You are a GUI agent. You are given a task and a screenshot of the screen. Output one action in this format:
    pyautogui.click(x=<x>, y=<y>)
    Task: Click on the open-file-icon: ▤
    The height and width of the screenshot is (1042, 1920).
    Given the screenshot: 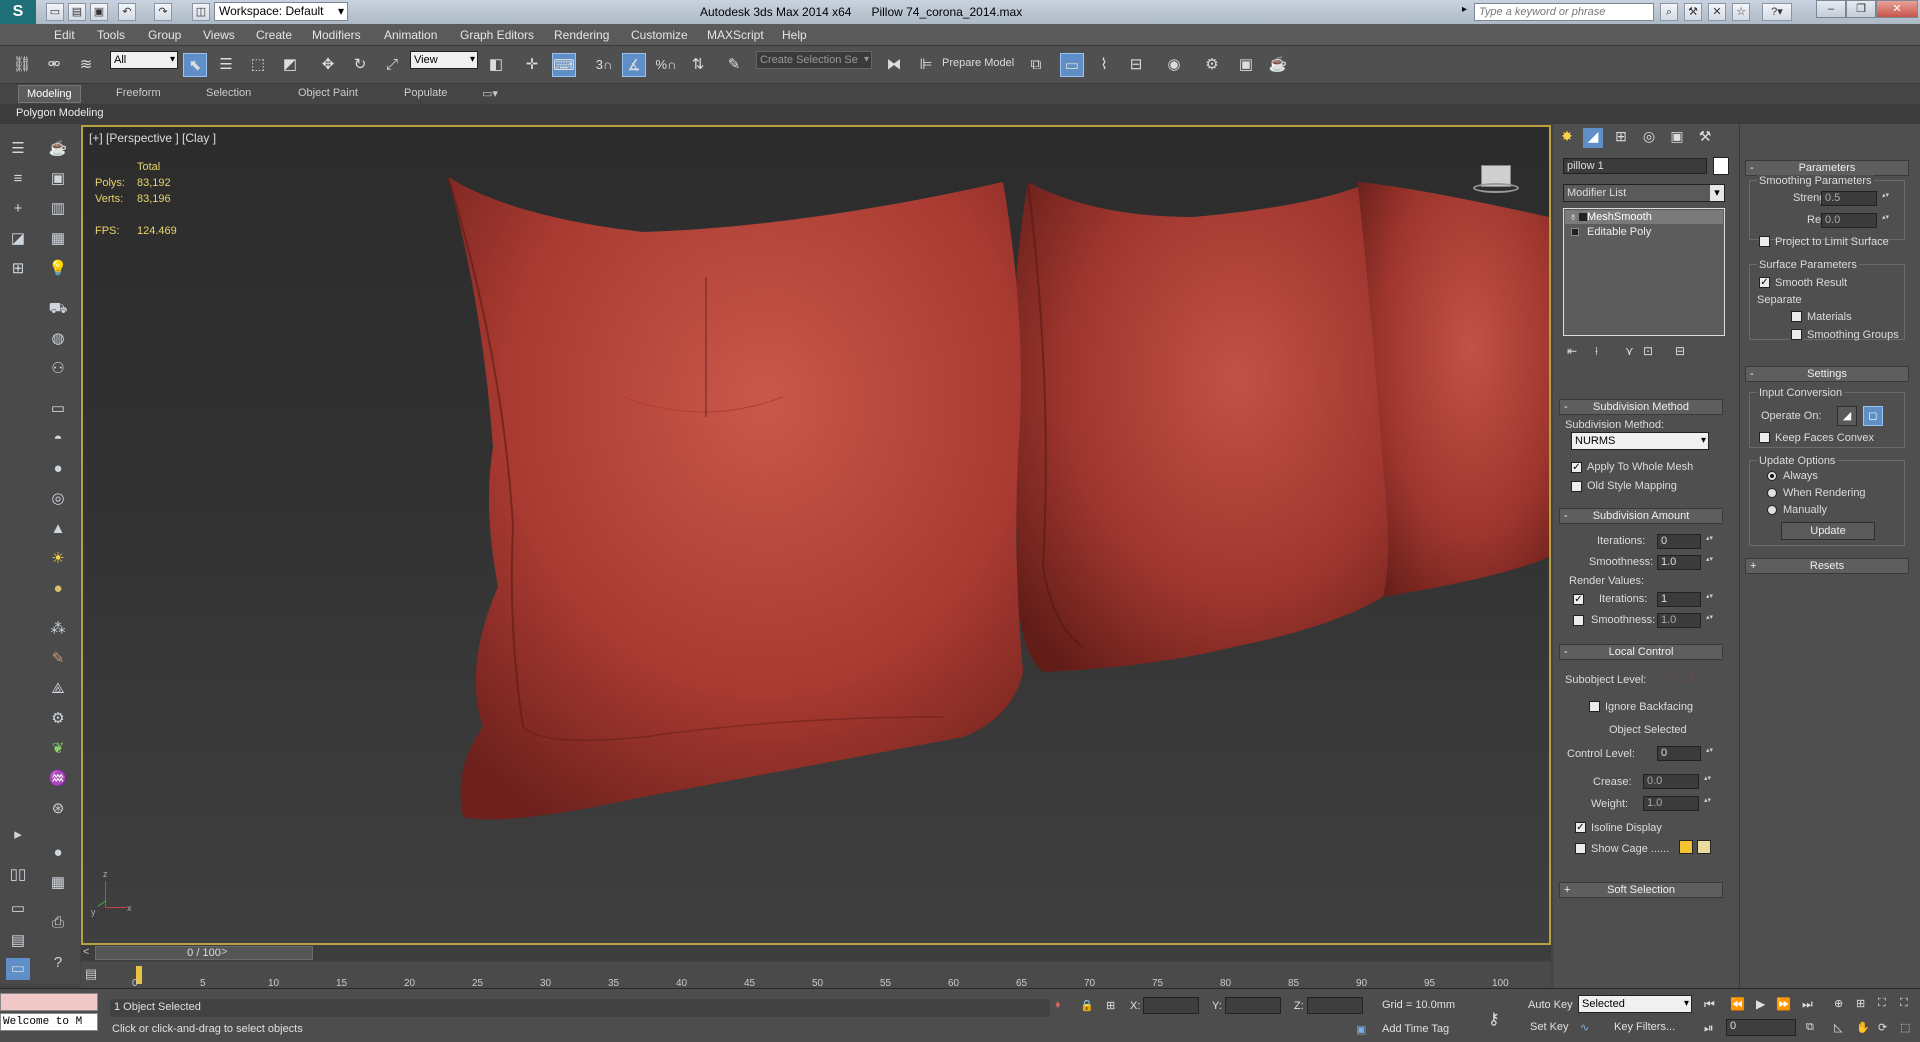 What is the action you would take?
    pyautogui.click(x=77, y=12)
    